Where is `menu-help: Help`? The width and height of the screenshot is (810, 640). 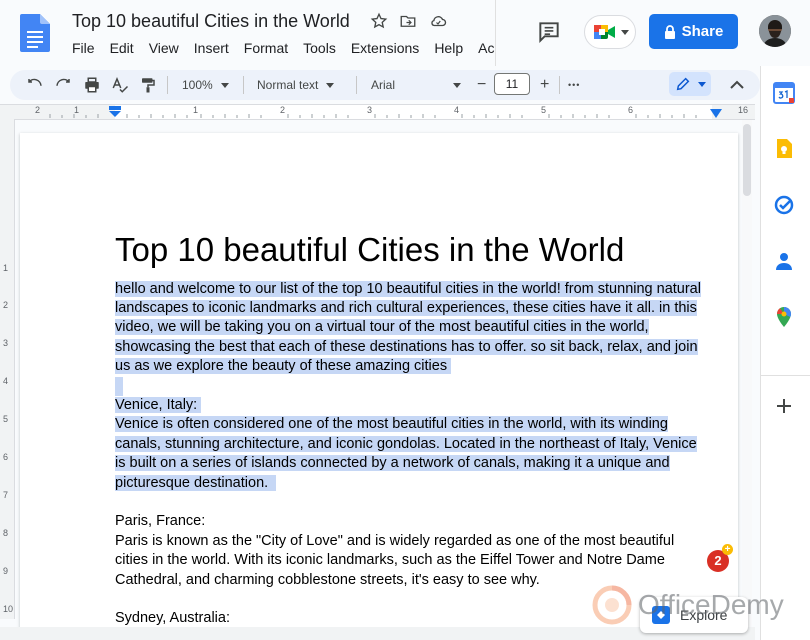 menu-help: Help is located at coordinates (448, 48).